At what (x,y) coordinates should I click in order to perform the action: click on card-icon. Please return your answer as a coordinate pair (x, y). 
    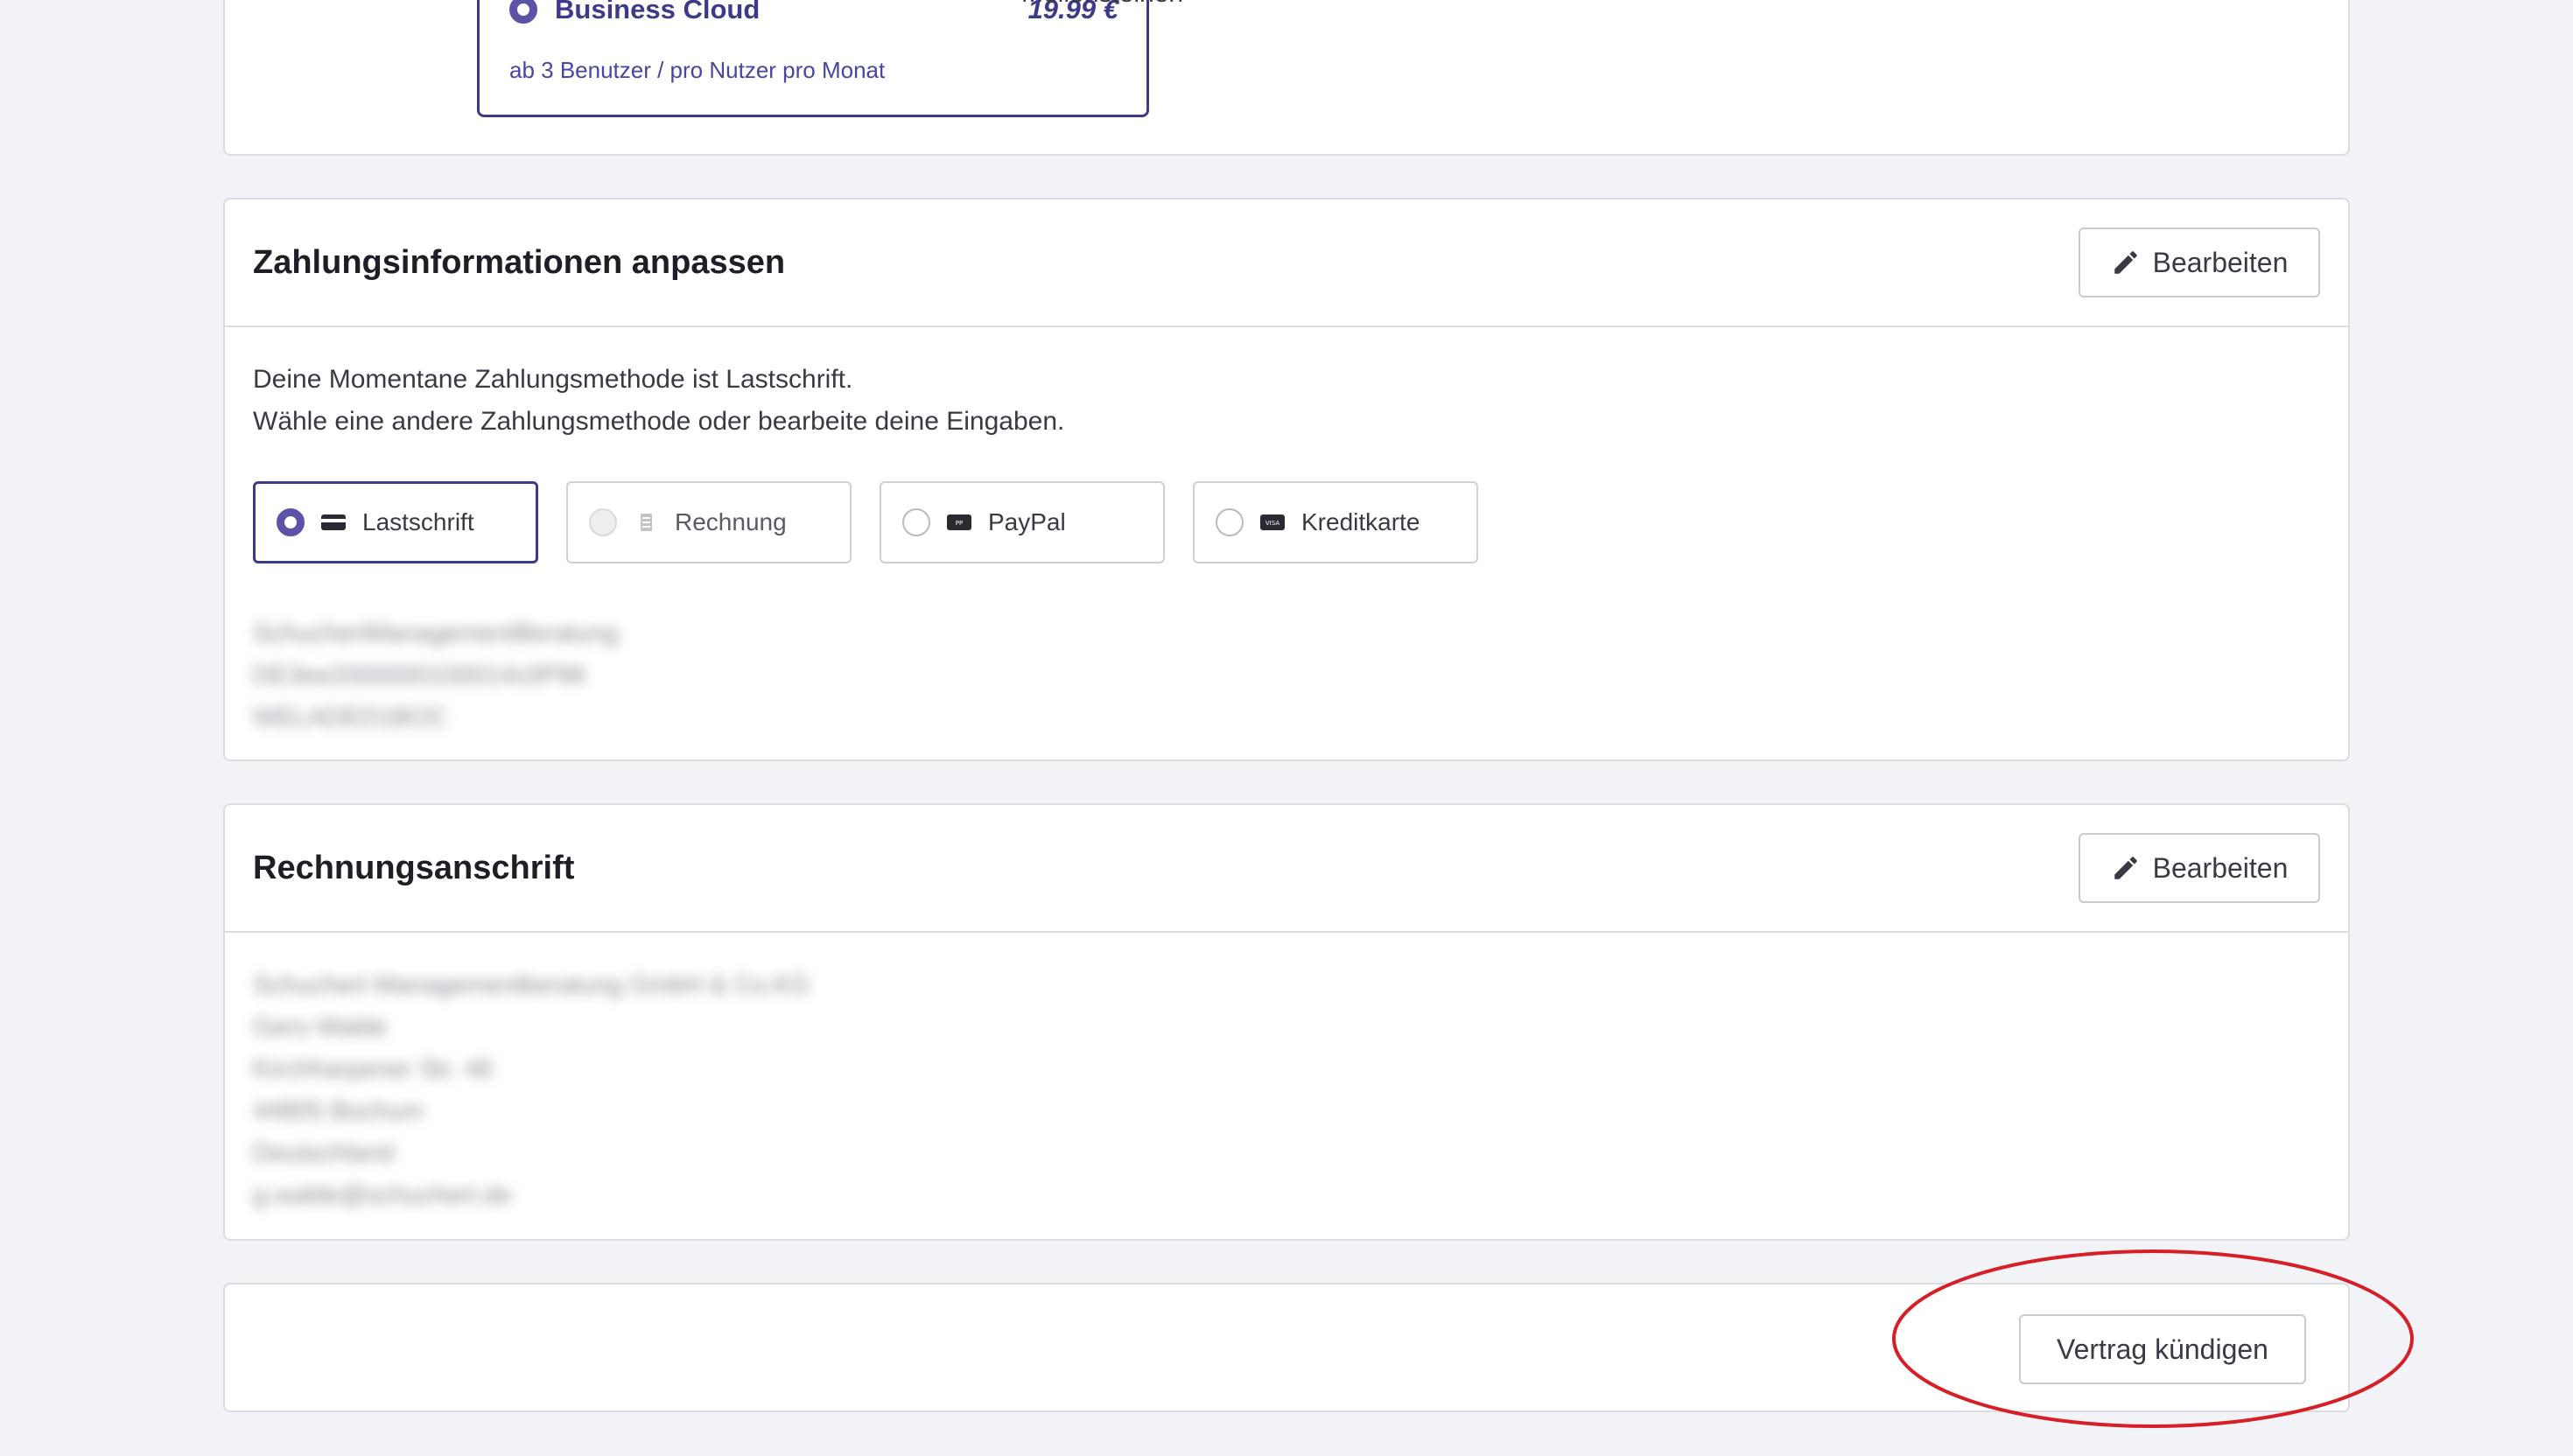
    Looking at the image, I should click on (333, 522).